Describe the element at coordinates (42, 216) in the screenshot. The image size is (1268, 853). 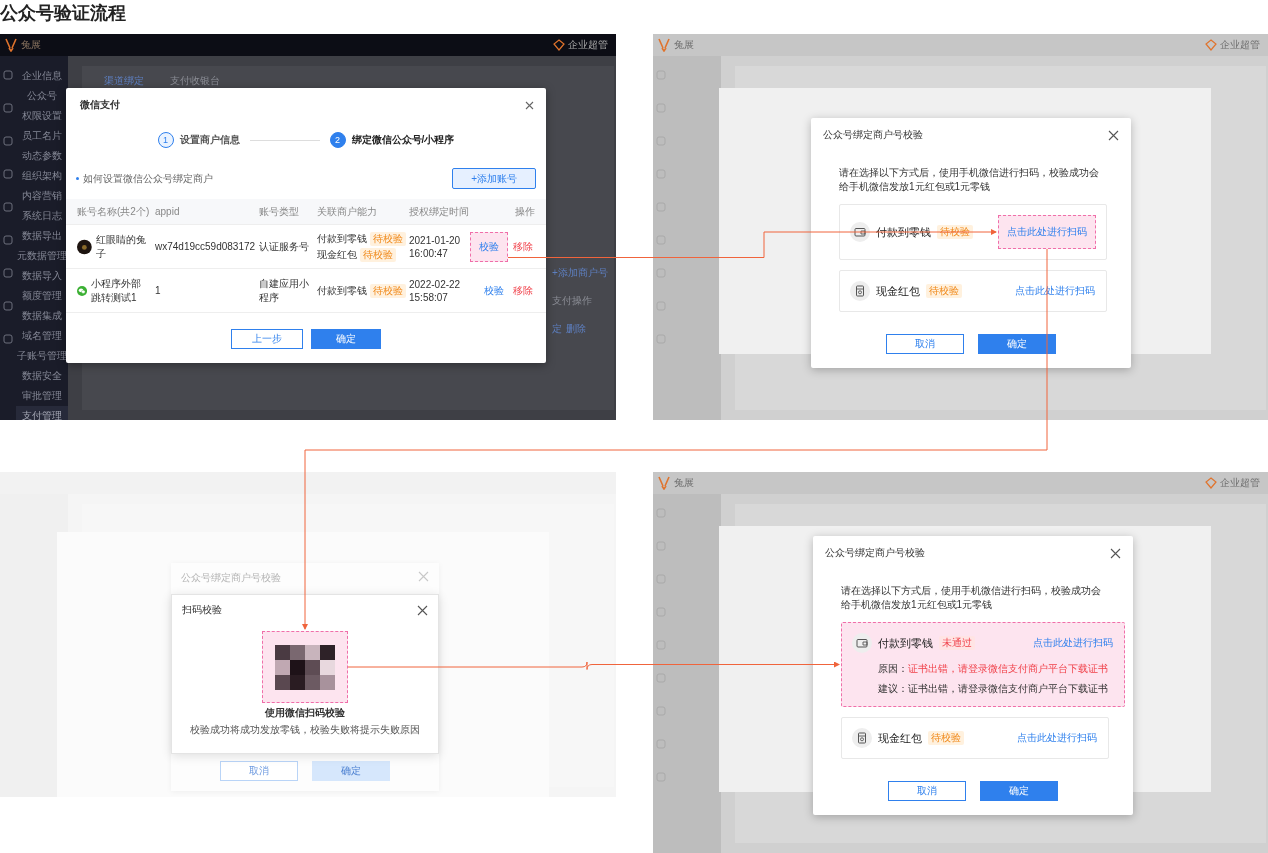
I see `menu-item: 系统日志` at that location.